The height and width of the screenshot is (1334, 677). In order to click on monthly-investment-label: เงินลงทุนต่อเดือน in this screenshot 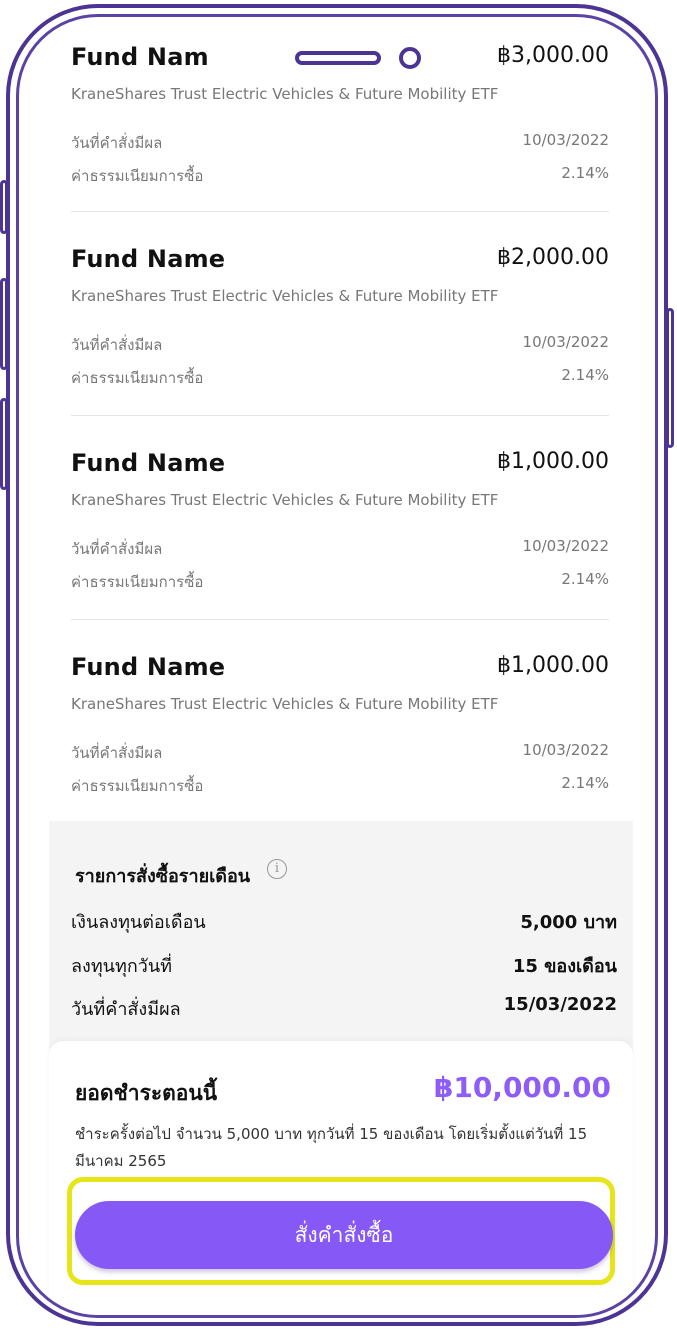, I will do `click(138, 922)`.